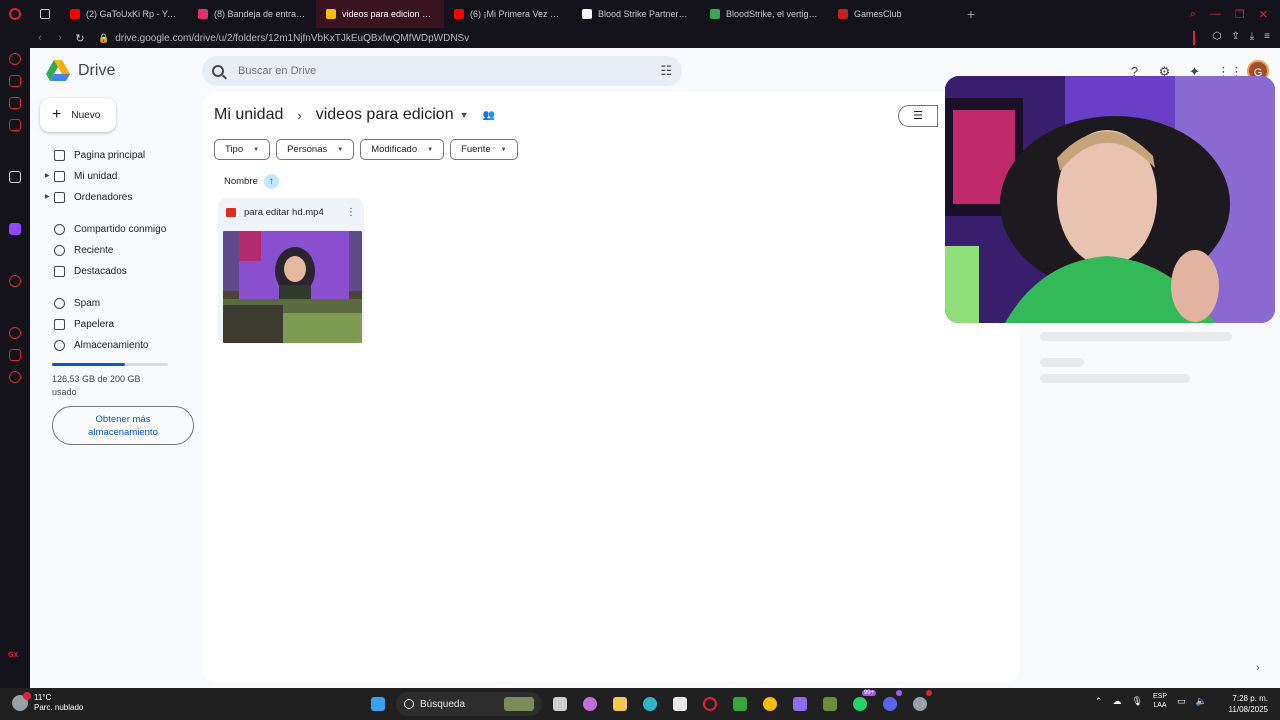  Describe the element at coordinates (15, 14) in the screenshot. I see `opera-gx-logo-icon` at that location.